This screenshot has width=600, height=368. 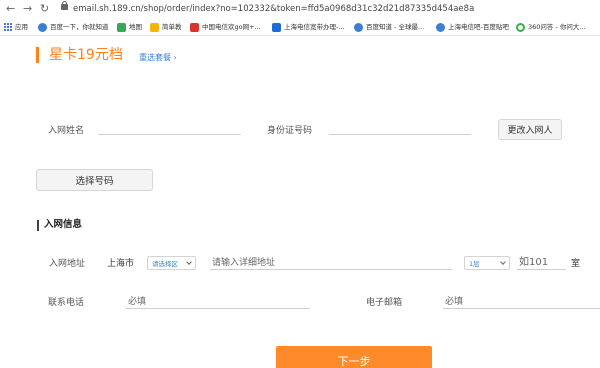 I want to click on map-icon, so click(x=121, y=27).